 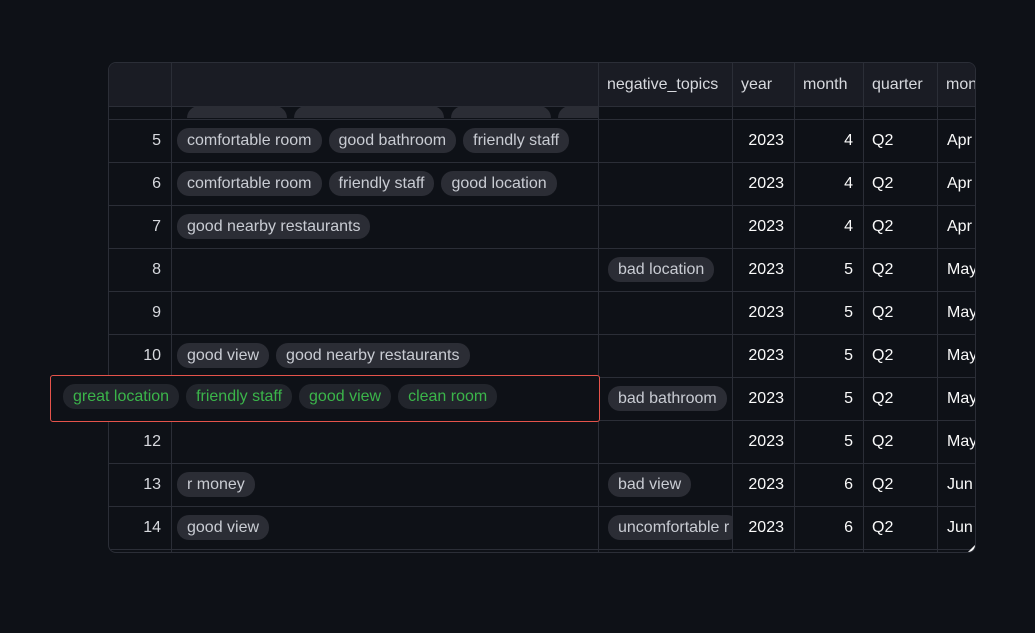 What do you see at coordinates (386, 227) in the screenshot?
I see `positive-topics-cell: good nearby restaurants` at bounding box center [386, 227].